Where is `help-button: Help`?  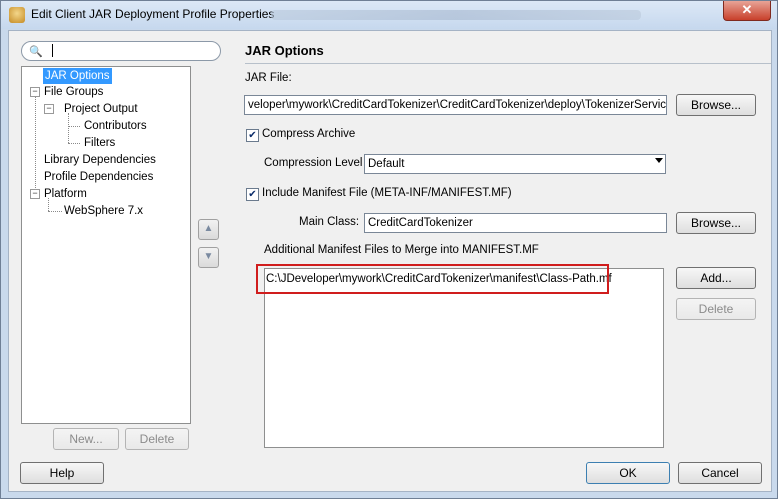
help-button: Help is located at coordinates (62, 473).